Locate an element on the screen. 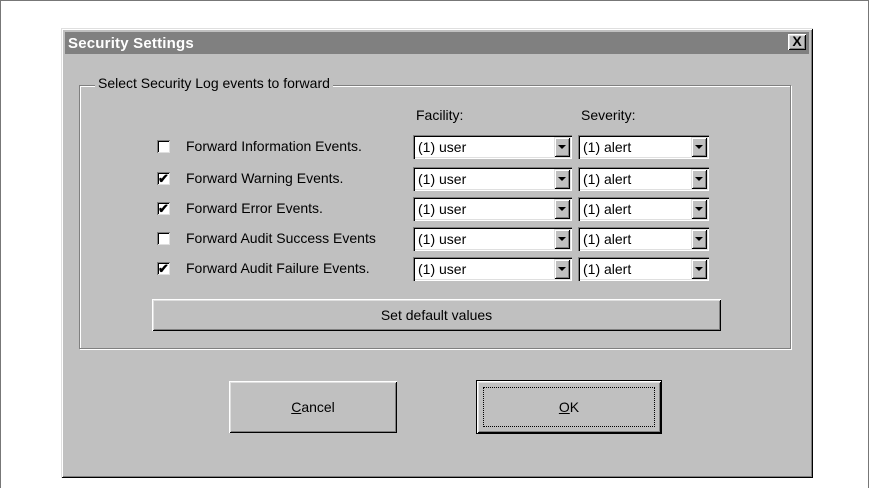  audit-failure-label: Forward Audit Failure Events. is located at coordinates (278, 268).